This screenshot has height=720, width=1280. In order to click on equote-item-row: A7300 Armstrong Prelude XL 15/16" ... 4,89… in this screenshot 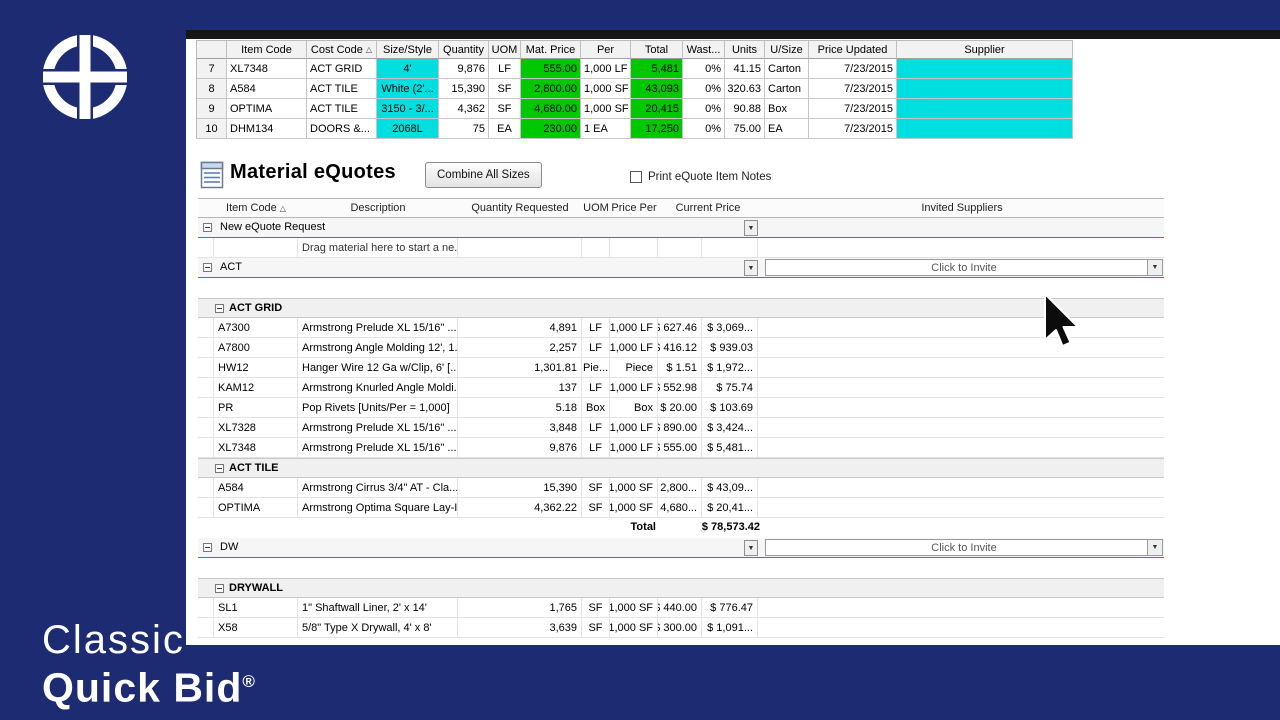, I will do `click(681, 328)`.